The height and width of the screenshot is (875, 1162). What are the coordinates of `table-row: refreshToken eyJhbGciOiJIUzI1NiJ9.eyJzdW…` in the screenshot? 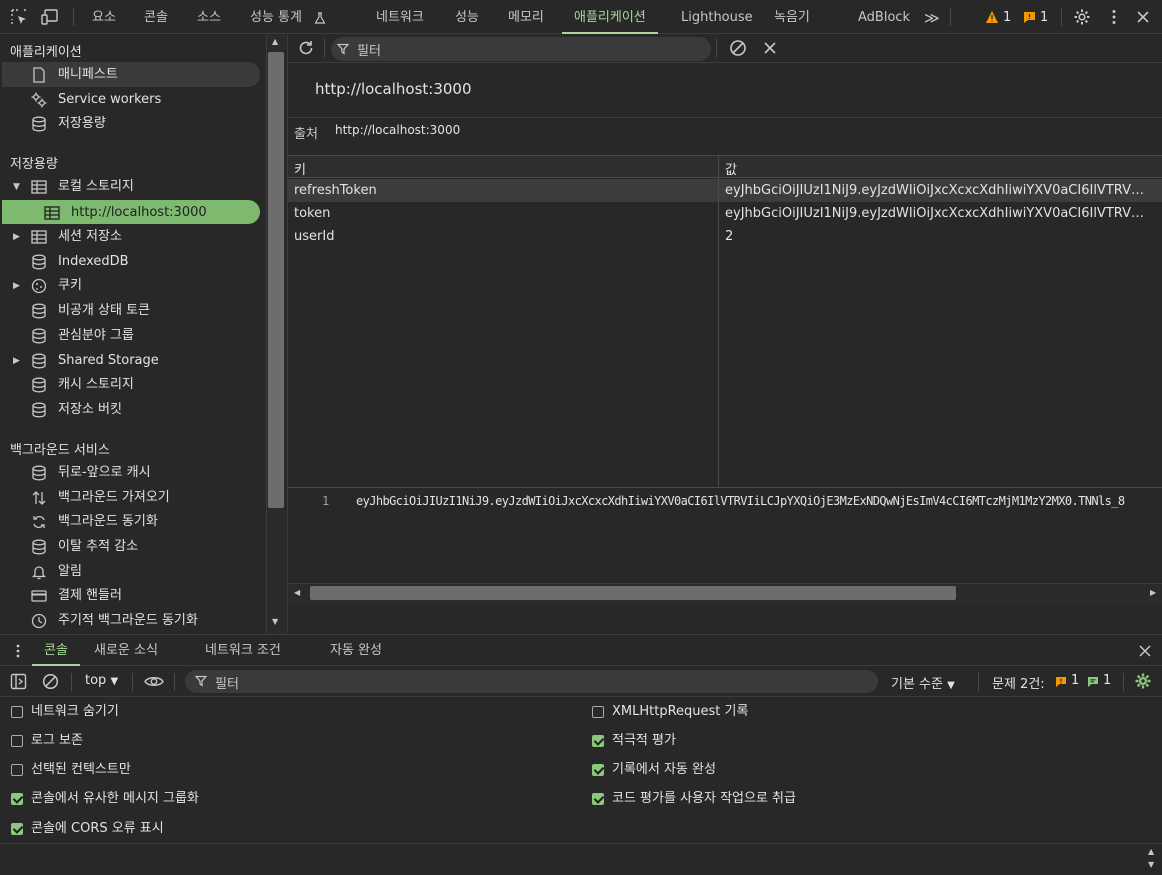 It's located at (725, 190).